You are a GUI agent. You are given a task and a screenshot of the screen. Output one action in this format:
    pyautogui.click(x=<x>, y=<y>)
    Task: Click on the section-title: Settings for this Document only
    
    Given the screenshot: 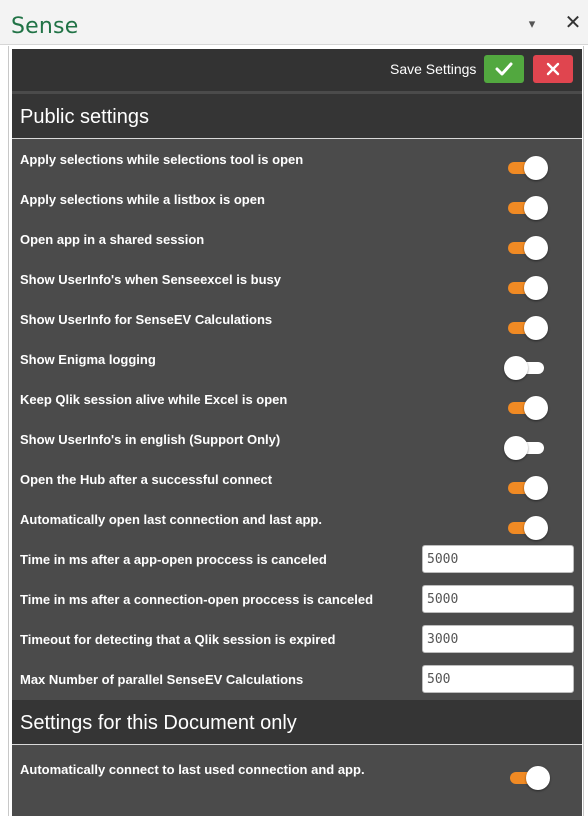 What is the action you would take?
    pyautogui.click(x=158, y=723)
    